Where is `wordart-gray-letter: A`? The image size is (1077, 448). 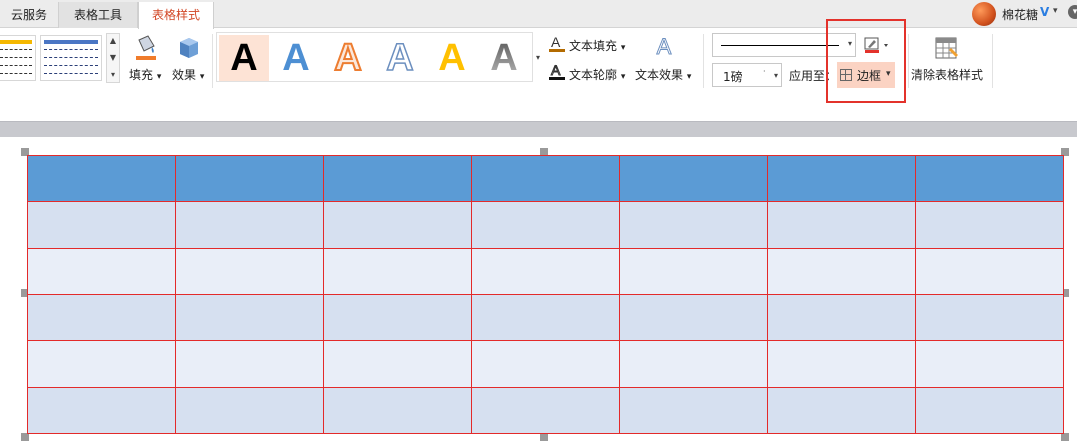 wordart-gray-letter: A is located at coordinates (504, 58).